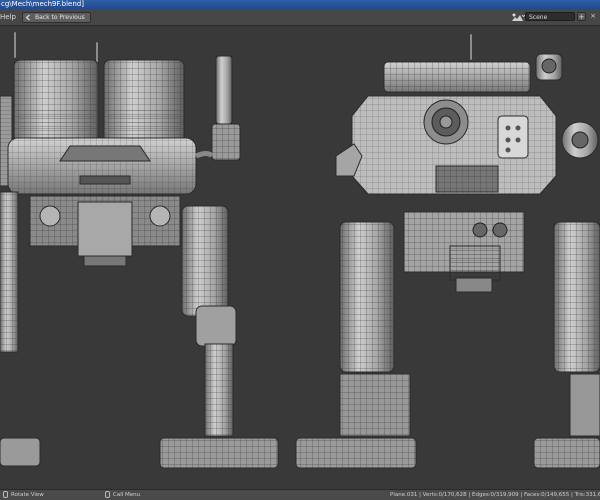 This screenshot has width=600, height=500. I want to click on rotate-view-label: Rotate View, so click(27, 495).